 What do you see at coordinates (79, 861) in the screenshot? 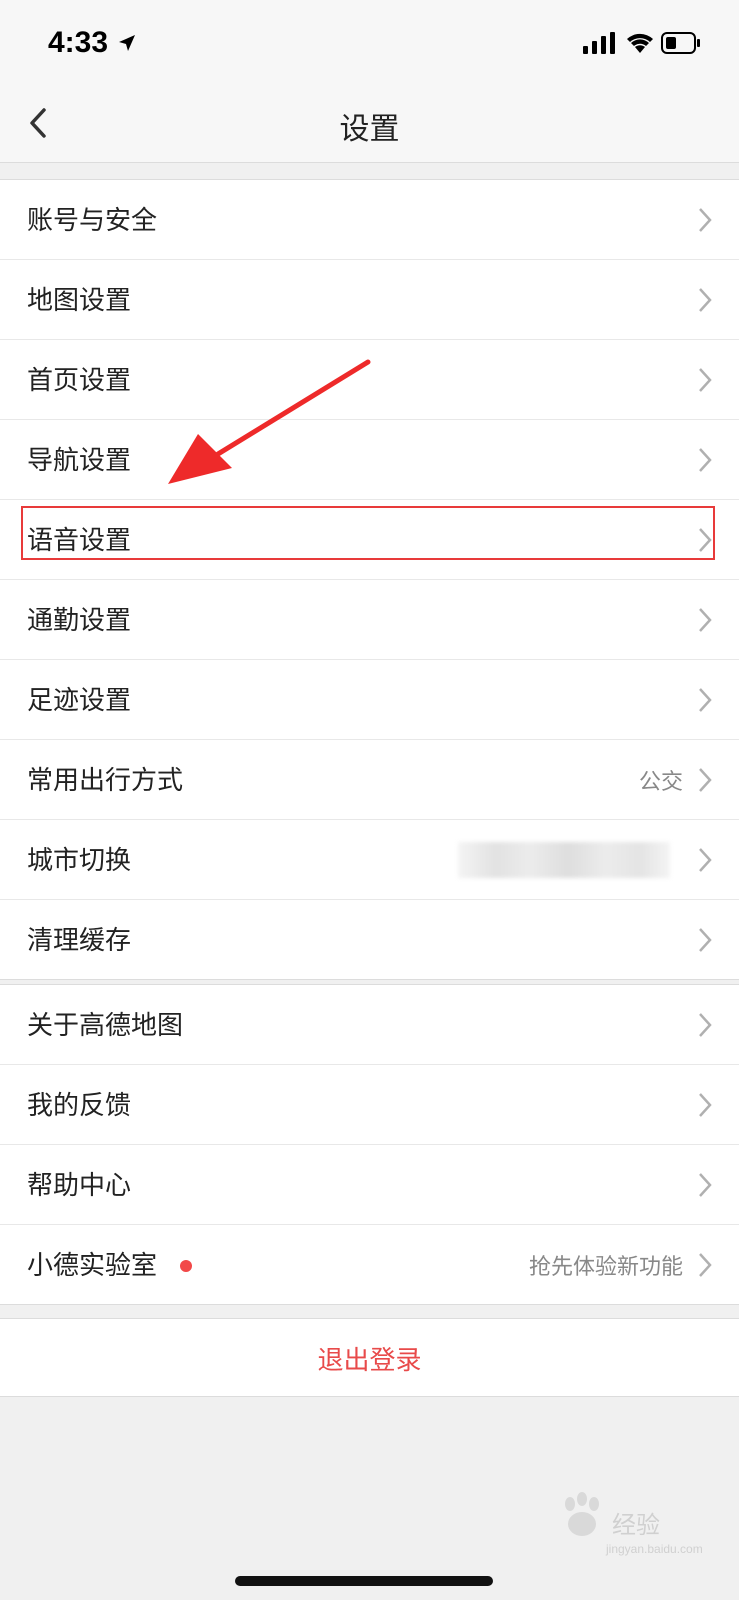
I see `row-label: 城市切换` at bounding box center [79, 861].